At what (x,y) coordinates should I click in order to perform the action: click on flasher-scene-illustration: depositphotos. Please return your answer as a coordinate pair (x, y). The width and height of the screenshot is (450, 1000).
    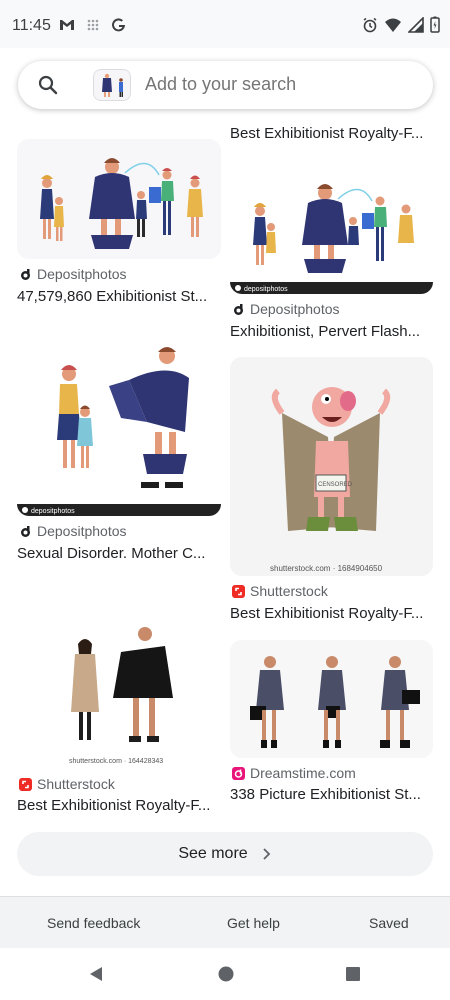
    Looking at the image, I should click on (331, 227).